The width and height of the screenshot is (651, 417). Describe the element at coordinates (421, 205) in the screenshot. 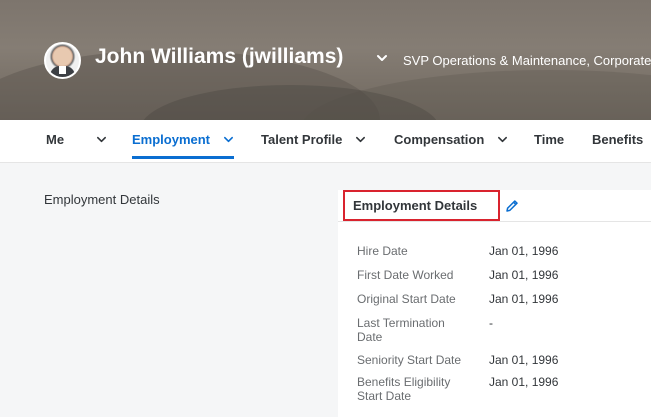

I see `card-title: Employment Details` at that location.